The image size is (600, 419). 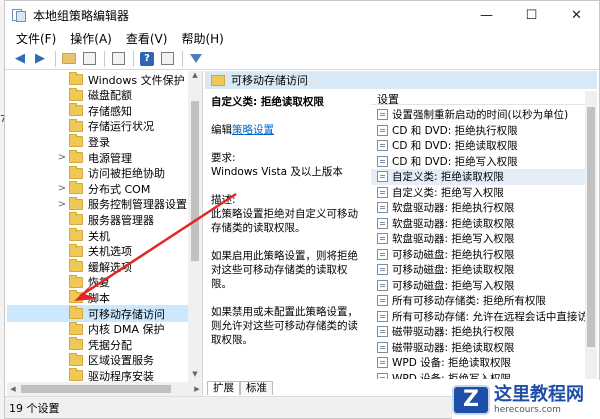 What do you see at coordinates (484, 162) in the screenshot?
I see `setting-row: CD 和 DVD: 拒绝写入权限` at bounding box center [484, 162].